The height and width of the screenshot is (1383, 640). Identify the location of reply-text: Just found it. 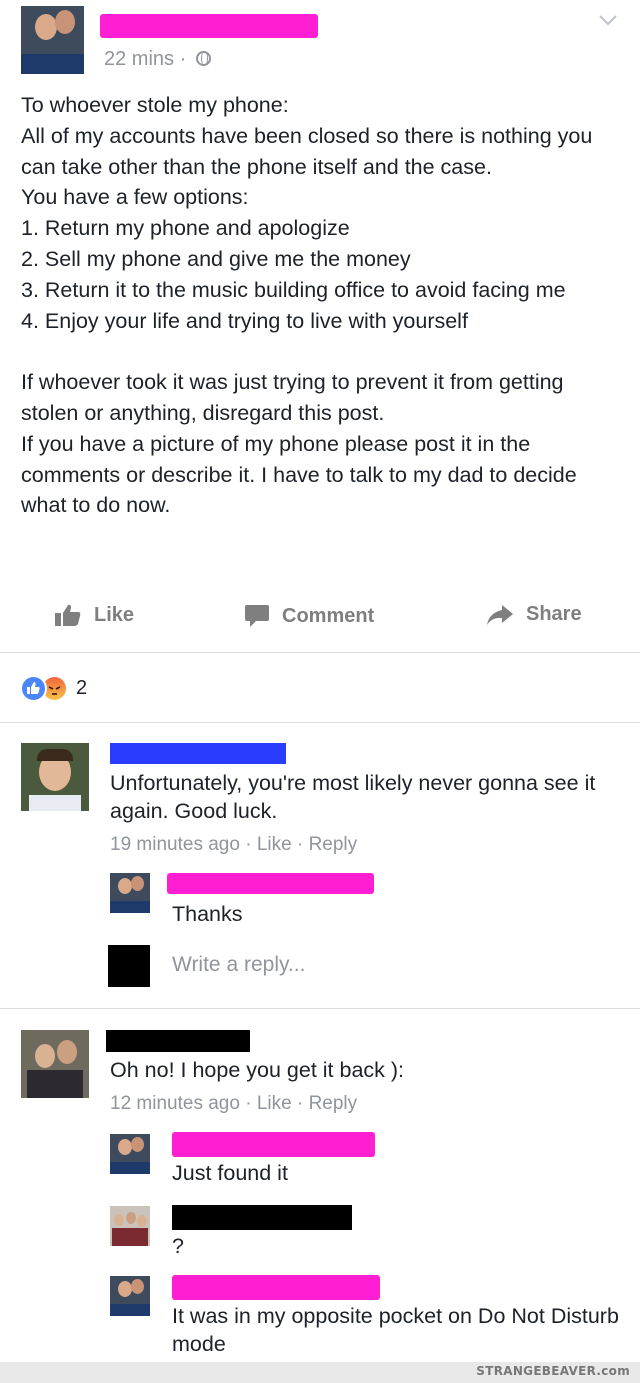
(230, 1173).